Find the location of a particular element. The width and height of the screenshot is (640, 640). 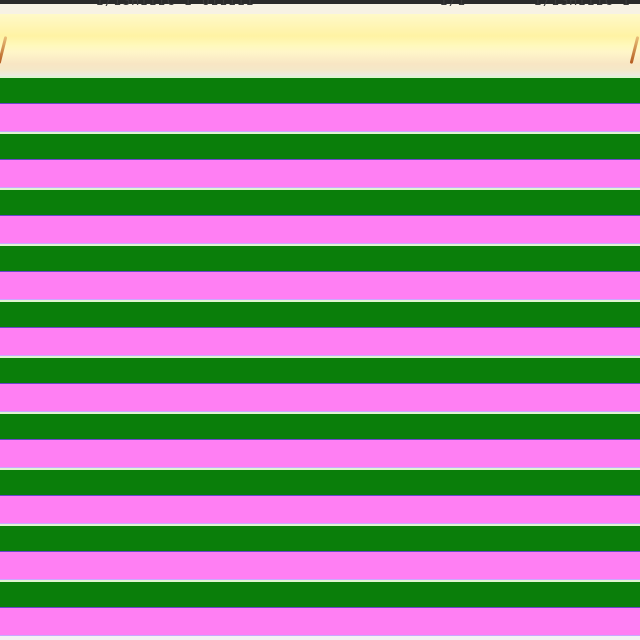

left-handle-icon is located at coordinates (4, 52).